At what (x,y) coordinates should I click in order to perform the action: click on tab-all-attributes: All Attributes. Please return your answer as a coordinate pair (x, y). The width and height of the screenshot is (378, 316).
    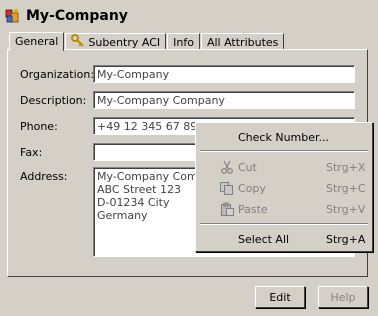
    Looking at the image, I should click on (242, 41).